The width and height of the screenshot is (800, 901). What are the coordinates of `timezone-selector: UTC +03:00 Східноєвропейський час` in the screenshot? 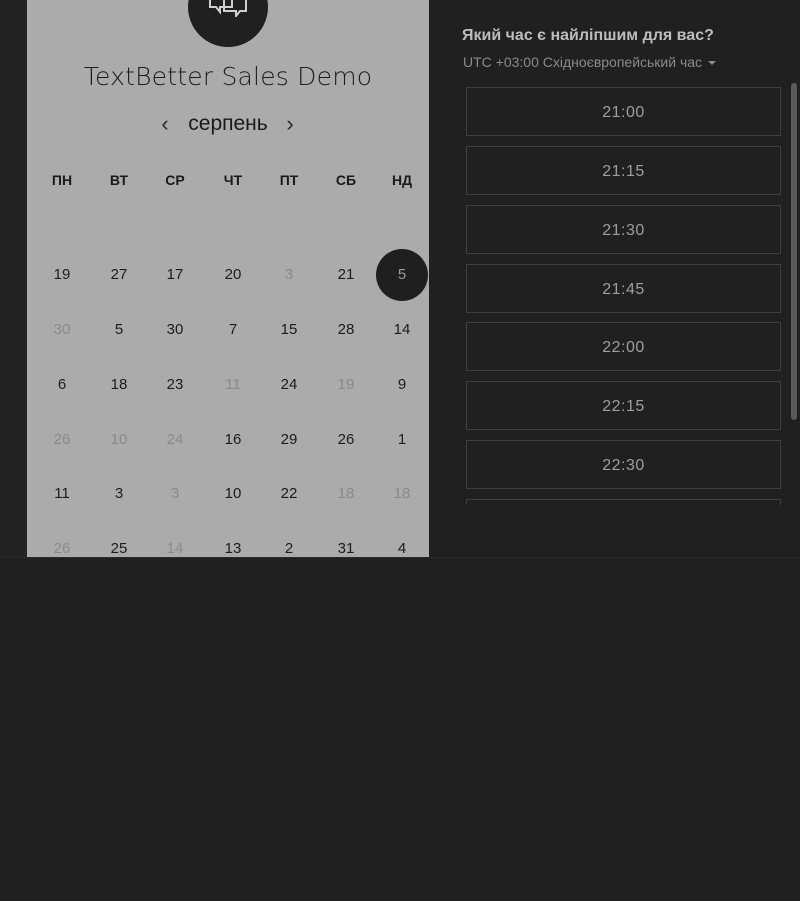 It's located at (590, 62).